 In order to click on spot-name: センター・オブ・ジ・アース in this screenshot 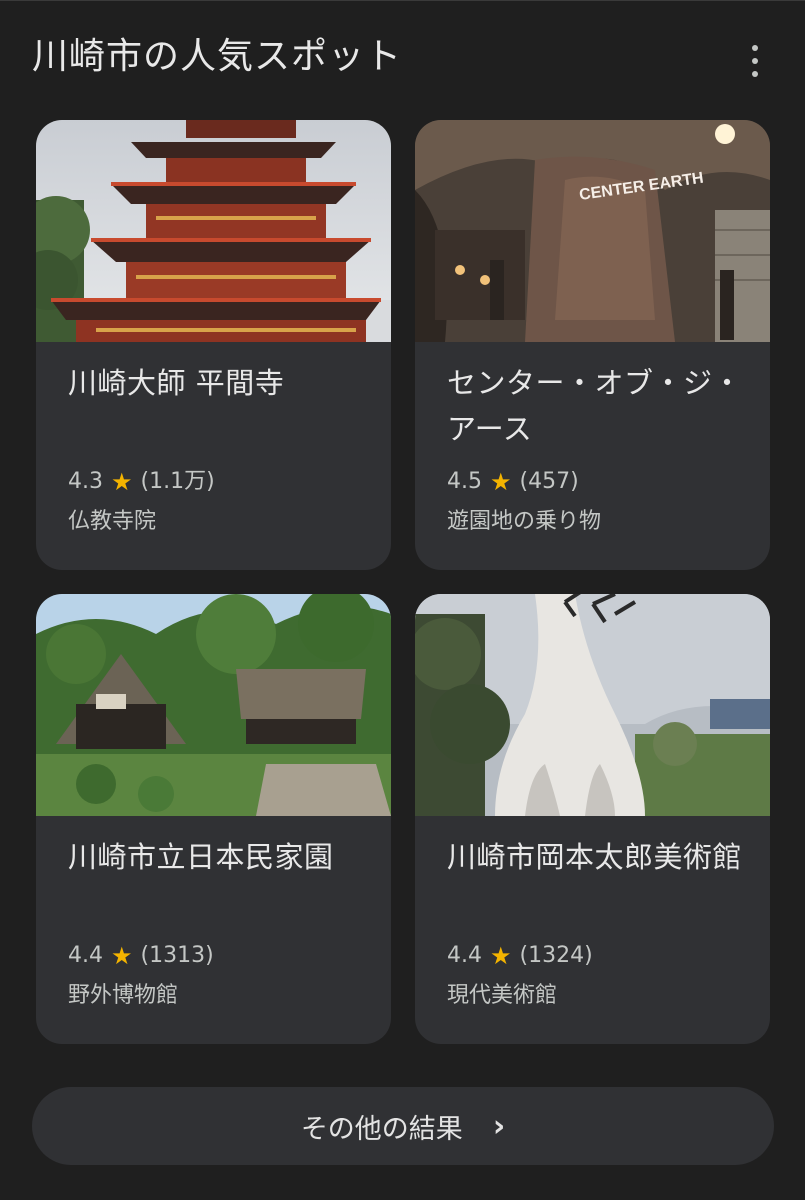, I will do `click(595, 406)`.